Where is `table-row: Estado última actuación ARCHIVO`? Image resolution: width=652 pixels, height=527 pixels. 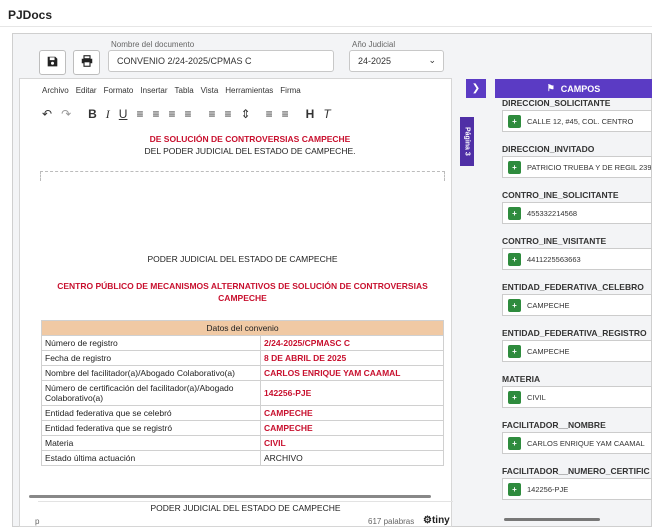
table-row: Estado última actuación ARCHIVO is located at coordinates (242, 458).